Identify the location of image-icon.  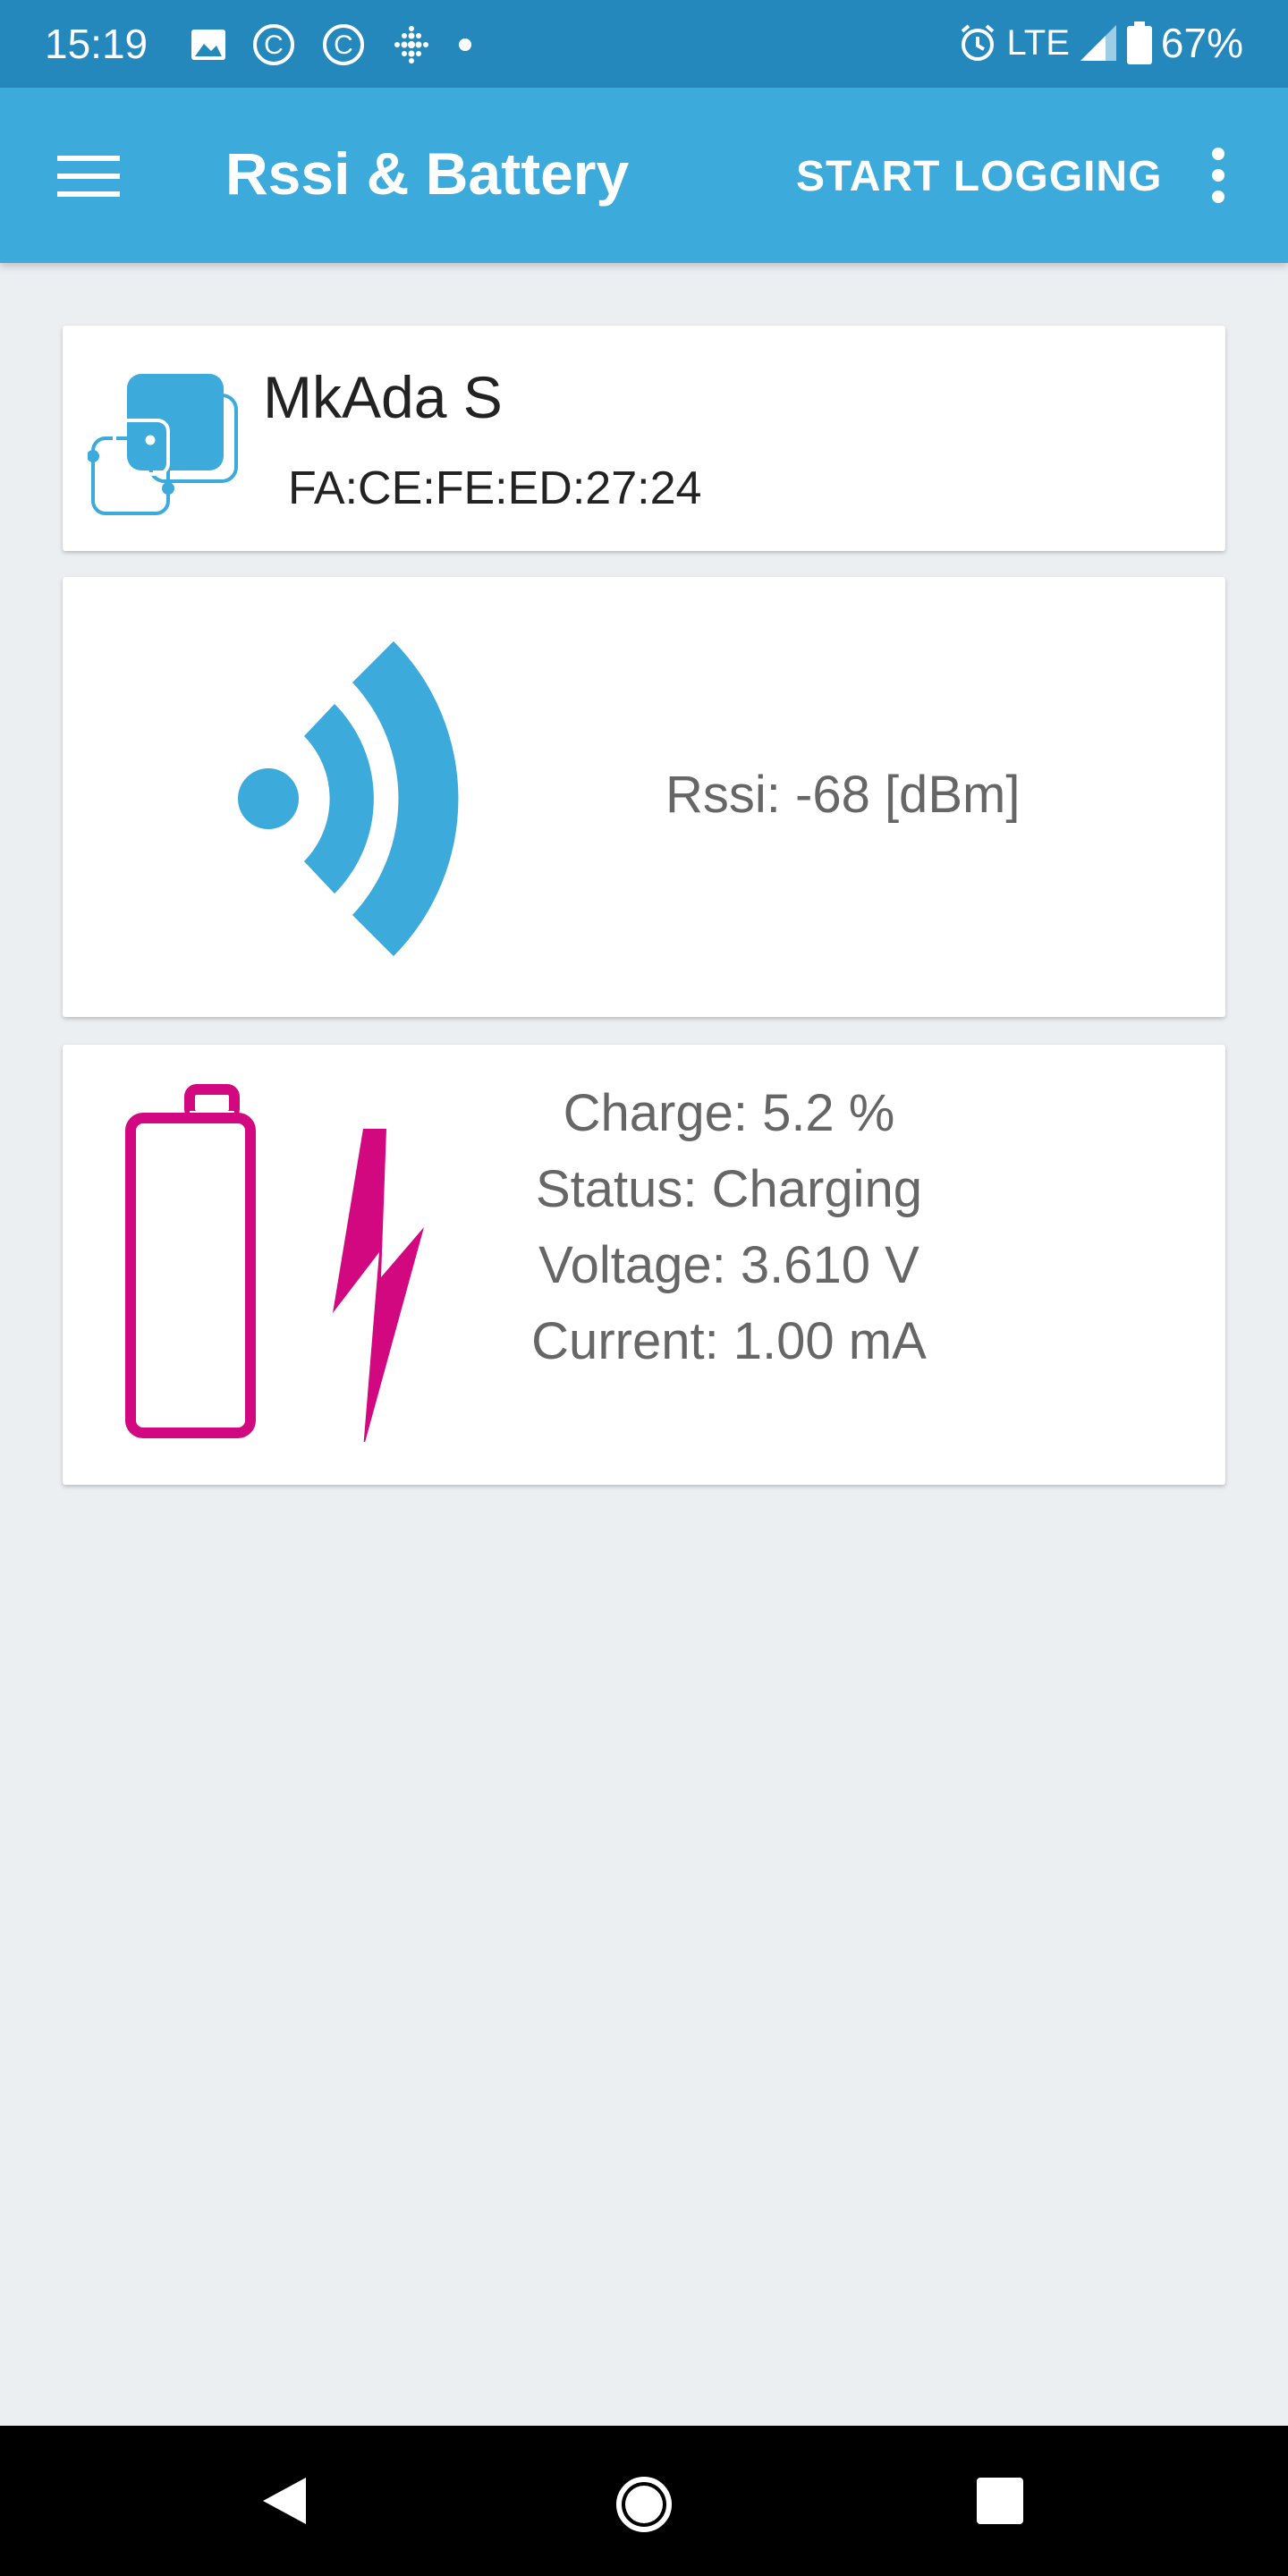
(208, 45).